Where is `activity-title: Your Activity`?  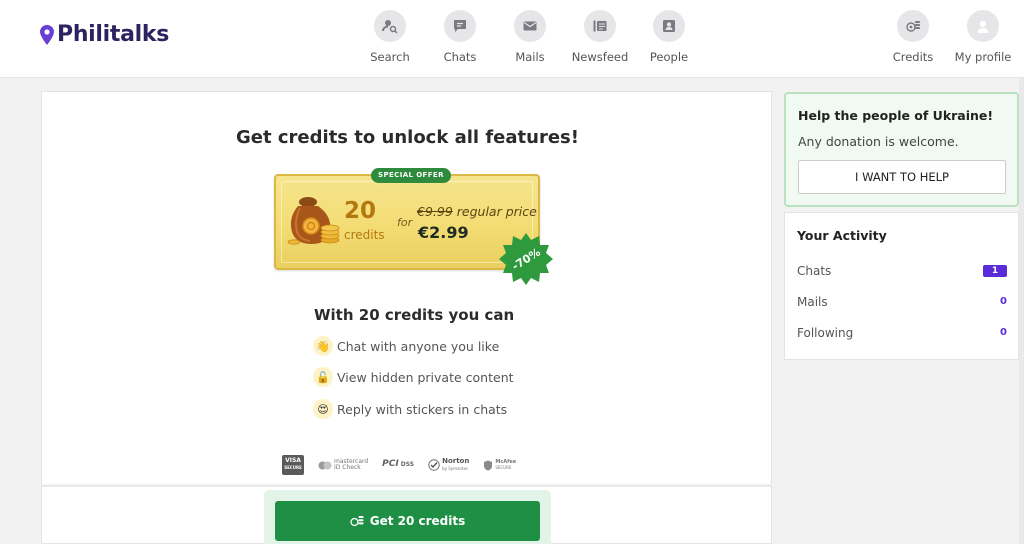 activity-title: Your Activity is located at coordinates (842, 235).